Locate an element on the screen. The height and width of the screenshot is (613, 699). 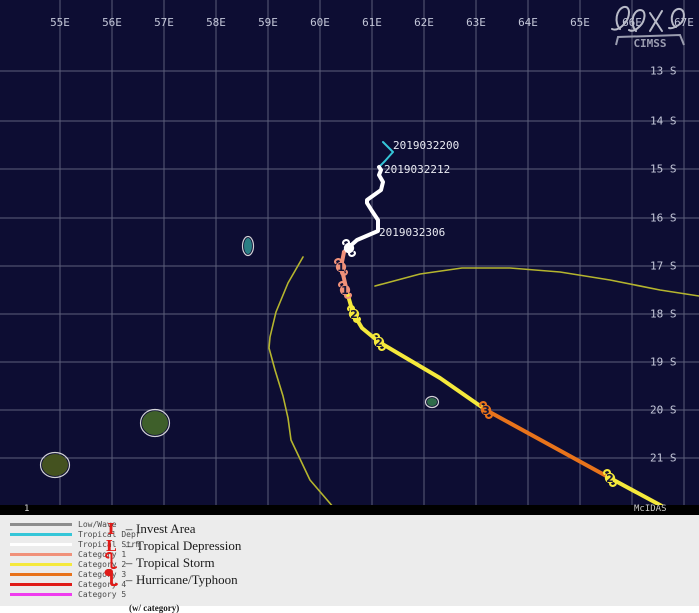
legend-line-label: Category 5 is located at coordinates (102, 594).